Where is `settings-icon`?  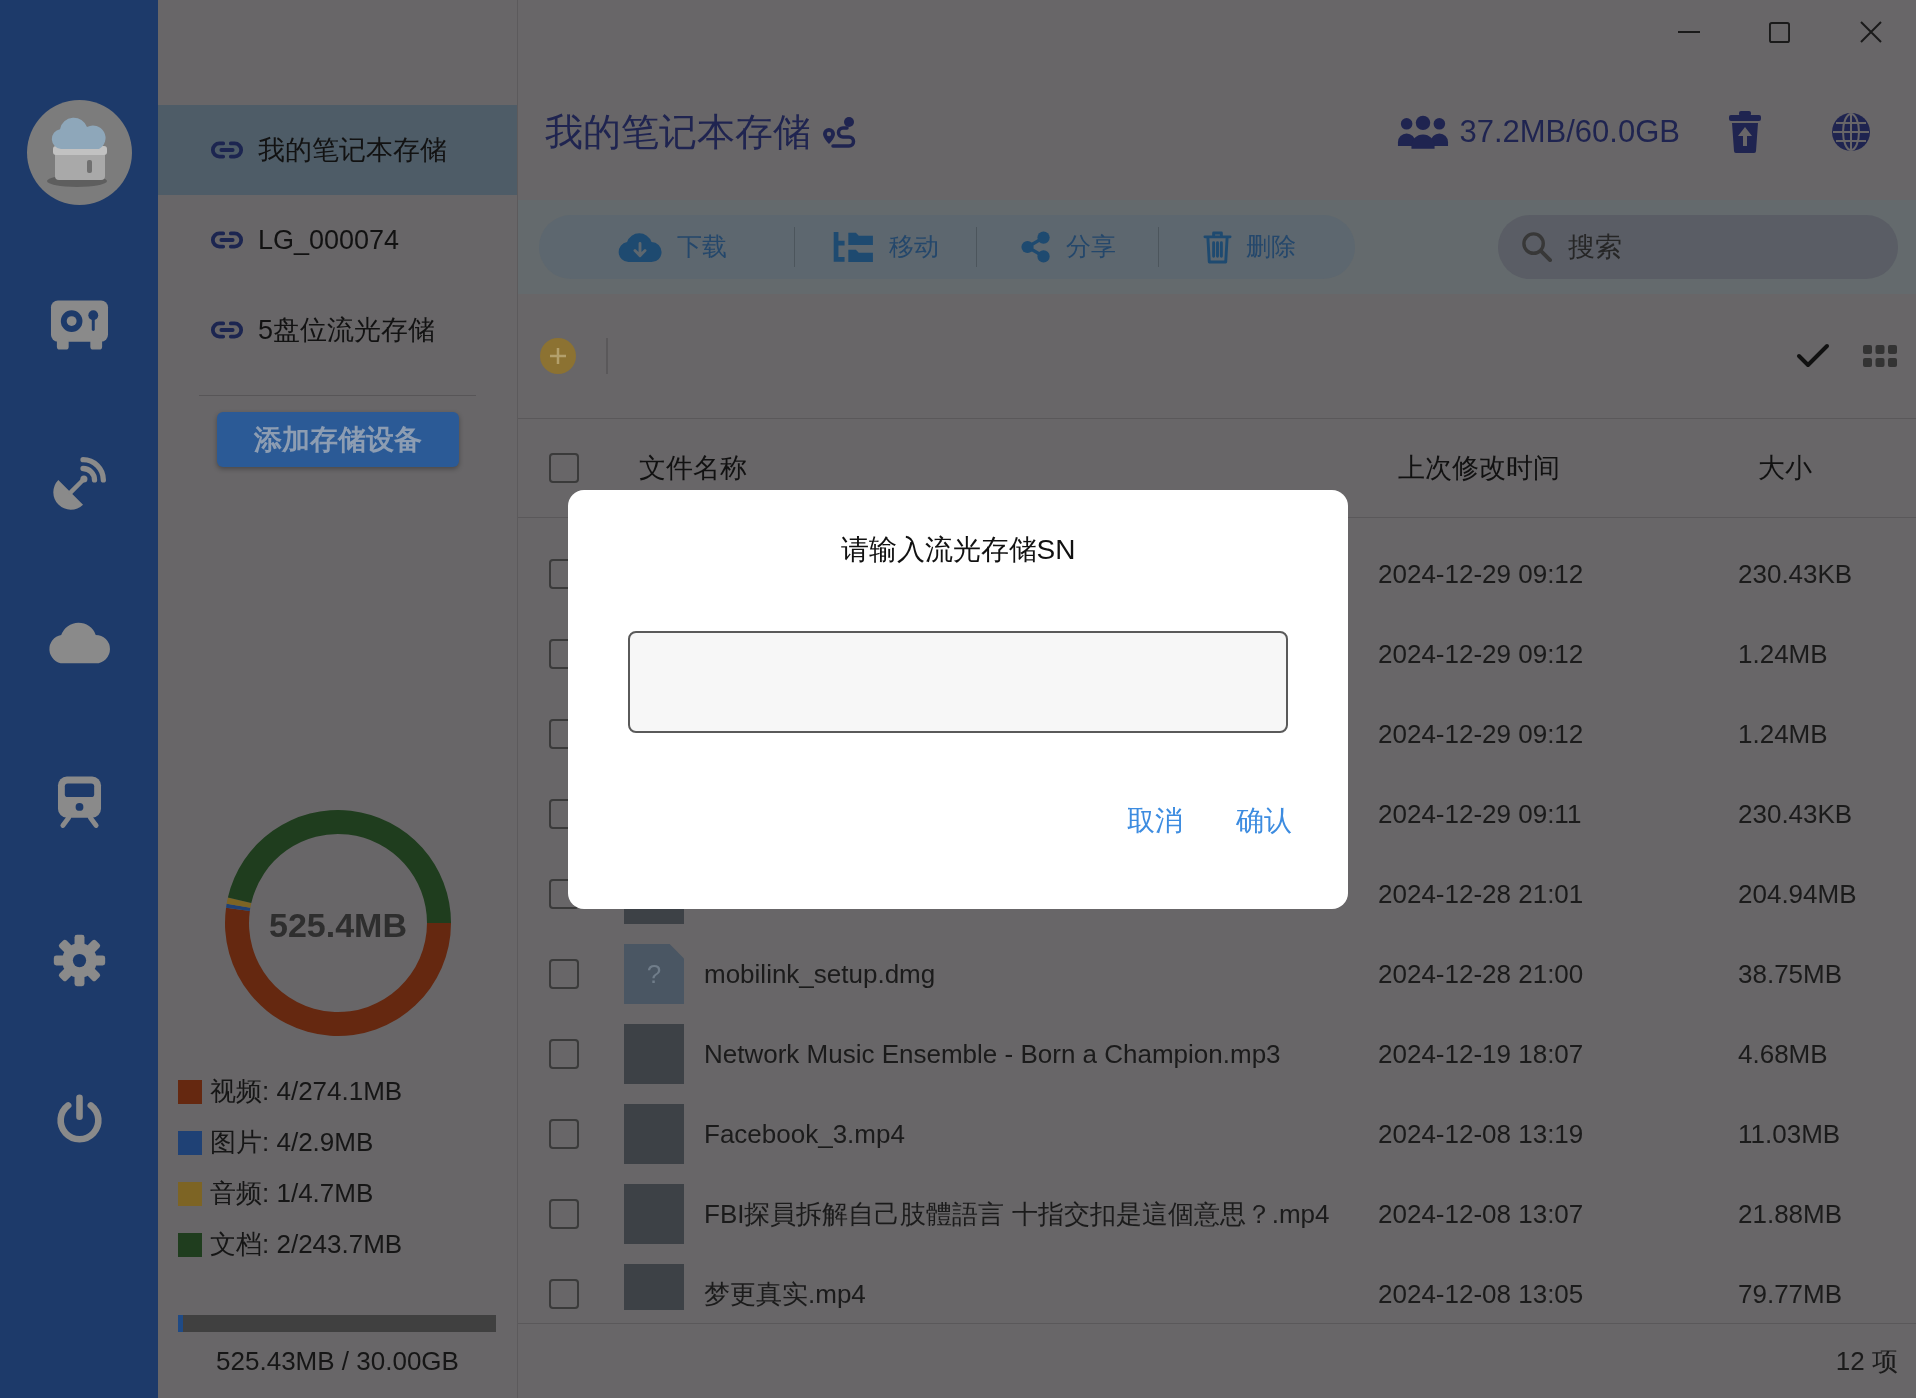 settings-icon is located at coordinates (79, 960).